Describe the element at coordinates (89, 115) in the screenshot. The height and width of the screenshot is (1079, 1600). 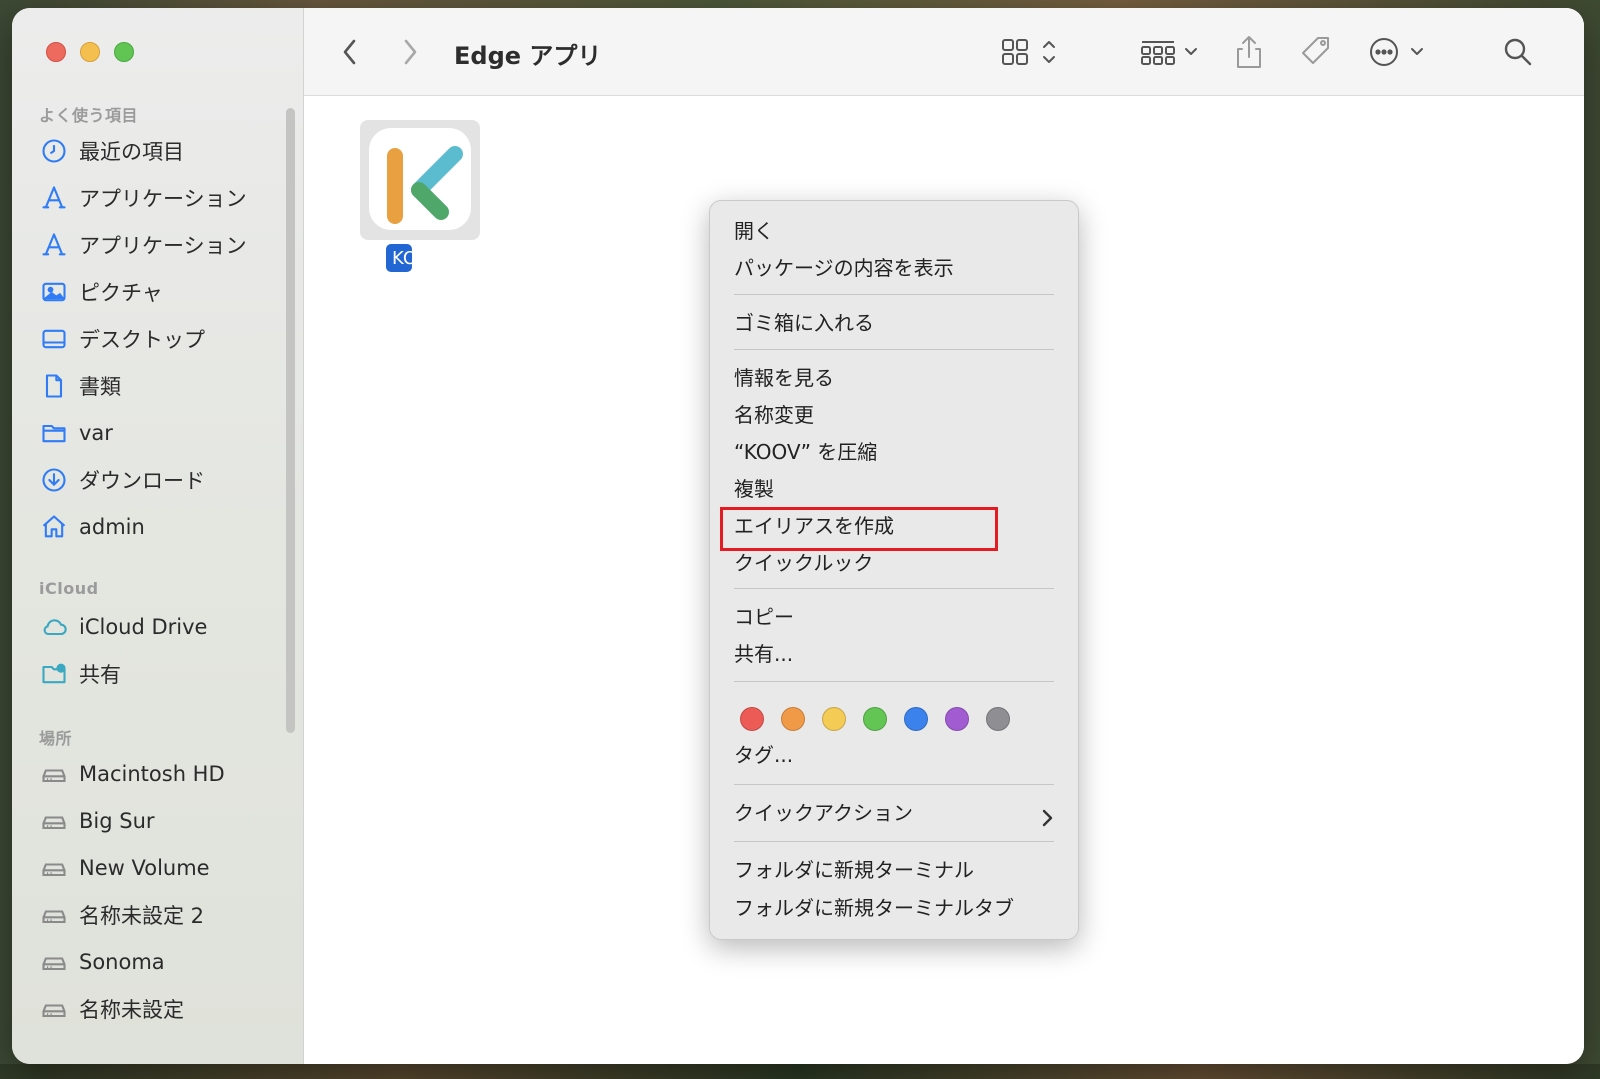
I see `section-header-favorites: よく使う項目` at that location.